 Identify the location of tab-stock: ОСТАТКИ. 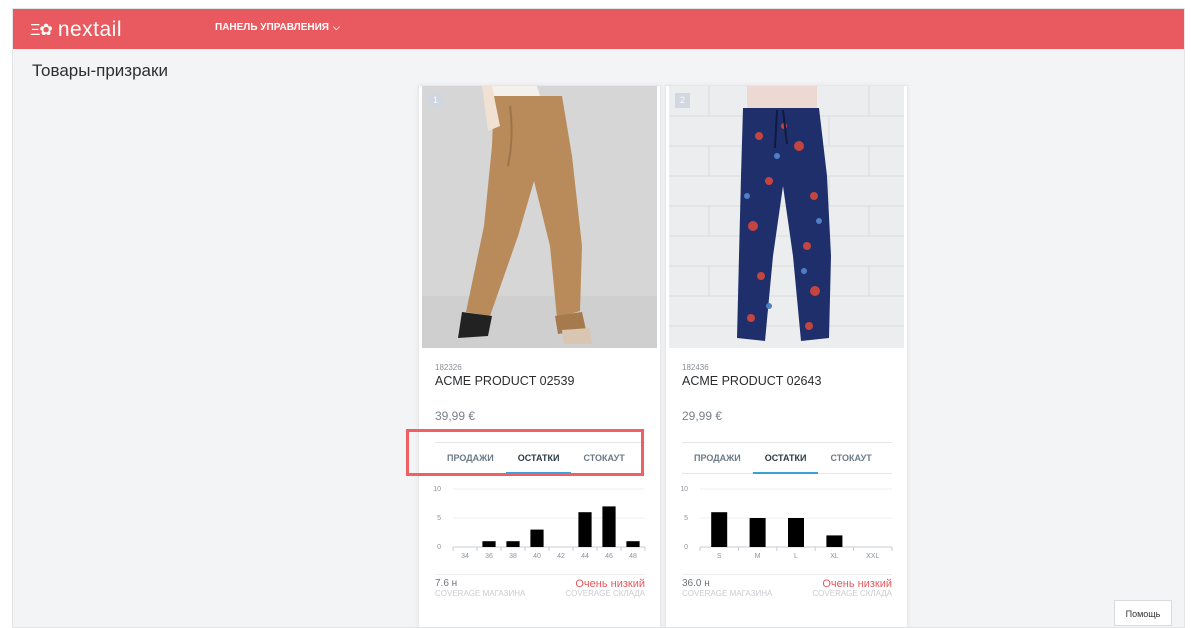
(785, 458).